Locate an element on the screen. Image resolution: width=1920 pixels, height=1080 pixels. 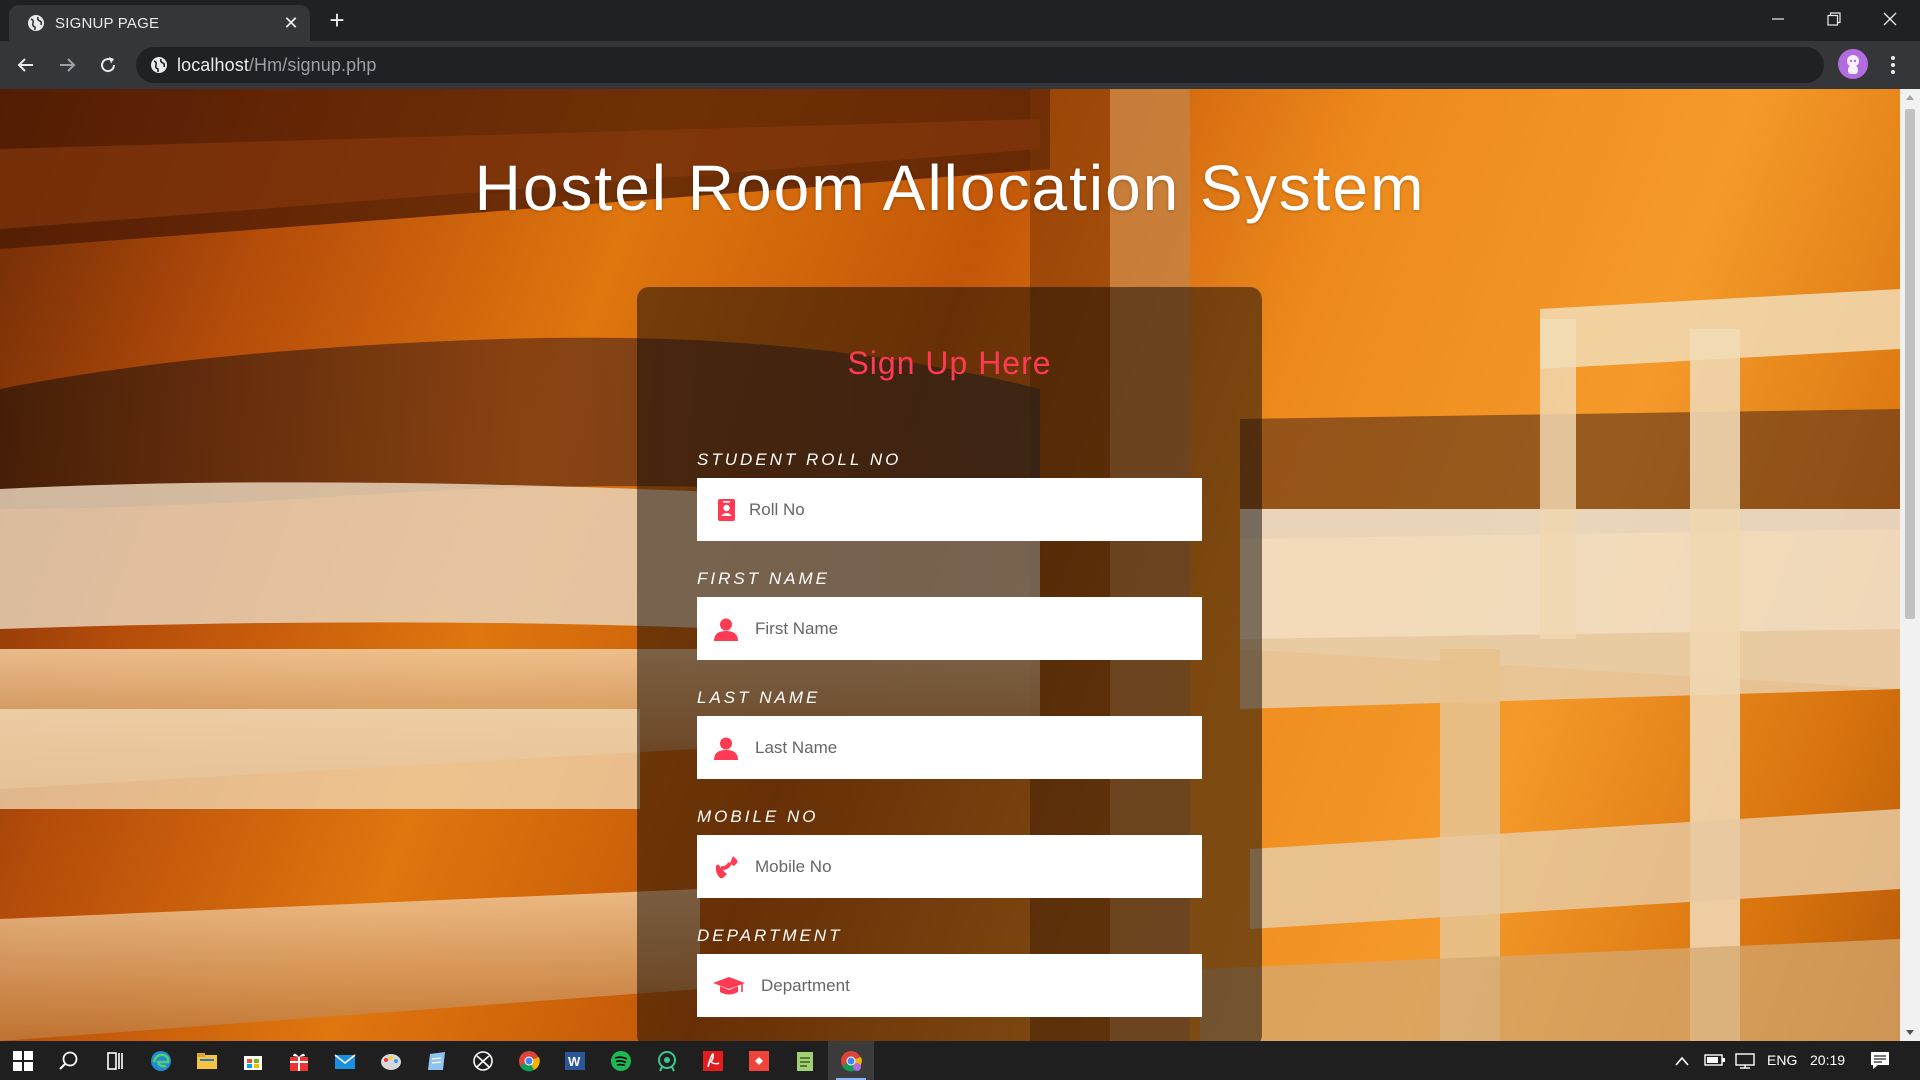
spotify-icon is located at coordinates (621, 1061).